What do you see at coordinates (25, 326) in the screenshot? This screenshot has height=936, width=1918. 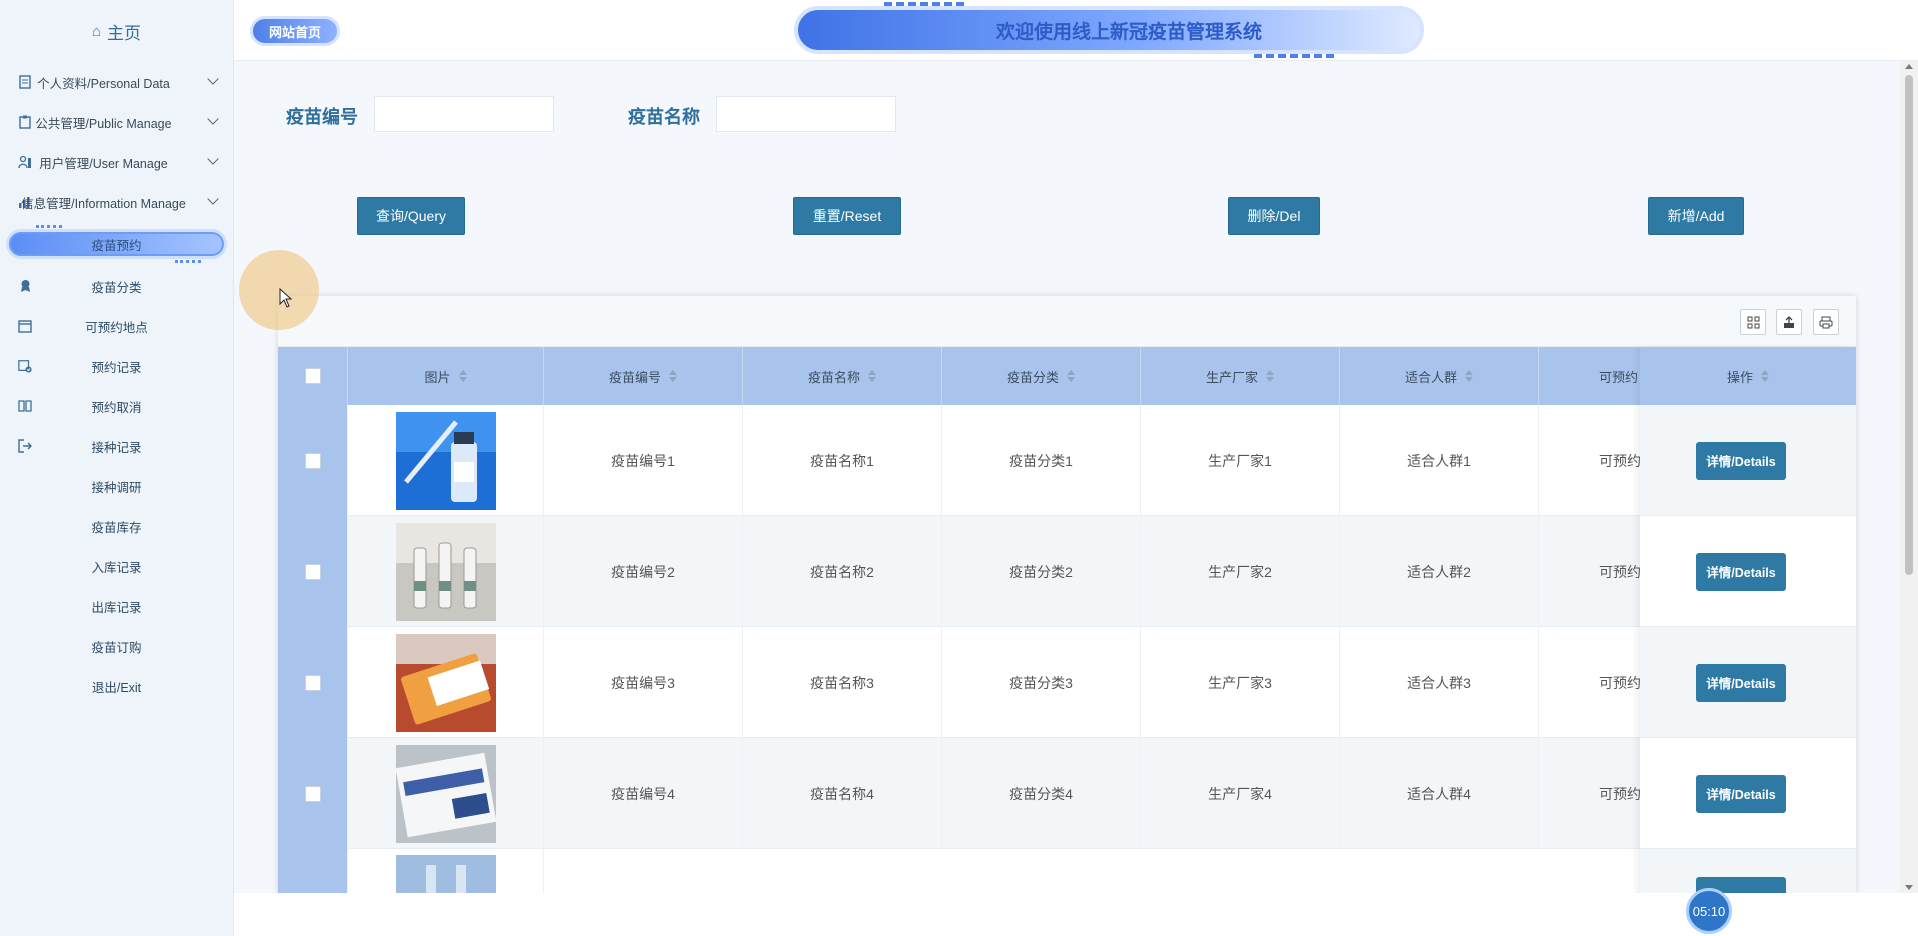 I see `calendar-icon` at bounding box center [25, 326].